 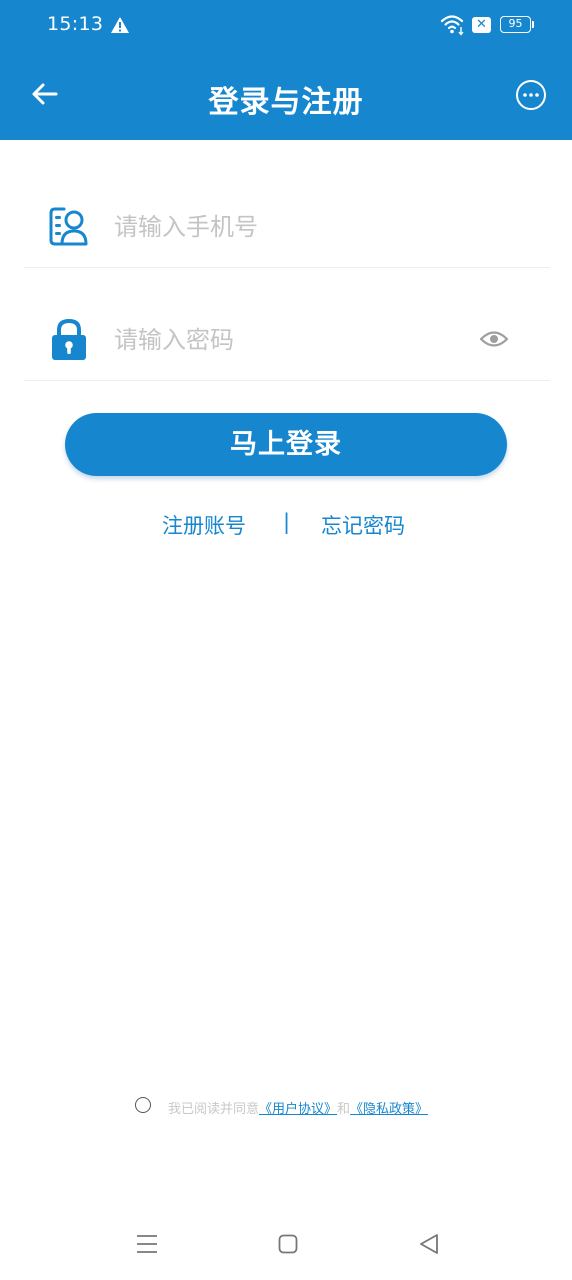 I want to click on wifi-icon, so click(x=452, y=25).